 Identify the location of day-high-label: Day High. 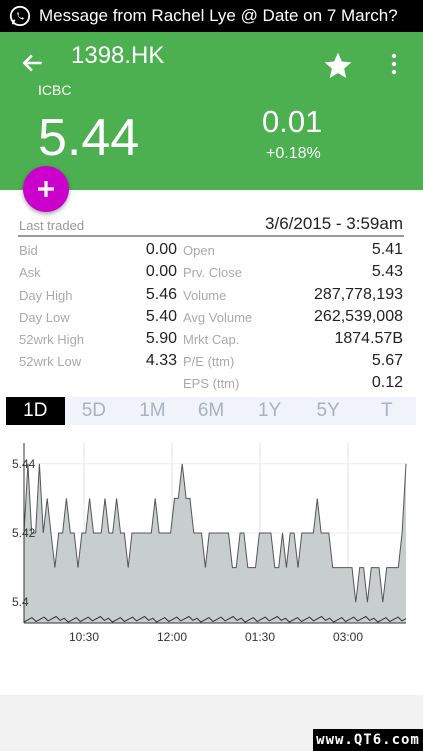
(46, 295).